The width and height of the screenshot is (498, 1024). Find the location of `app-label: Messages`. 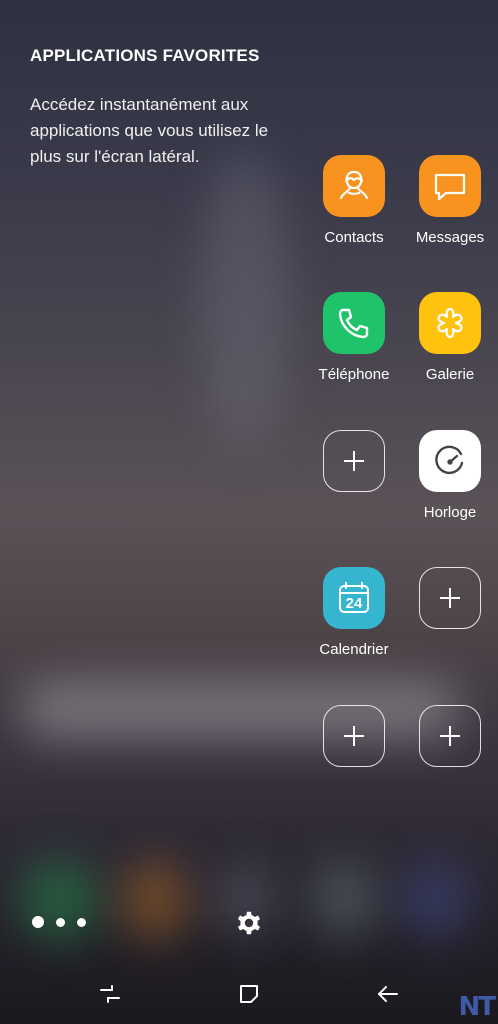

app-label: Messages is located at coordinates (450, 237).